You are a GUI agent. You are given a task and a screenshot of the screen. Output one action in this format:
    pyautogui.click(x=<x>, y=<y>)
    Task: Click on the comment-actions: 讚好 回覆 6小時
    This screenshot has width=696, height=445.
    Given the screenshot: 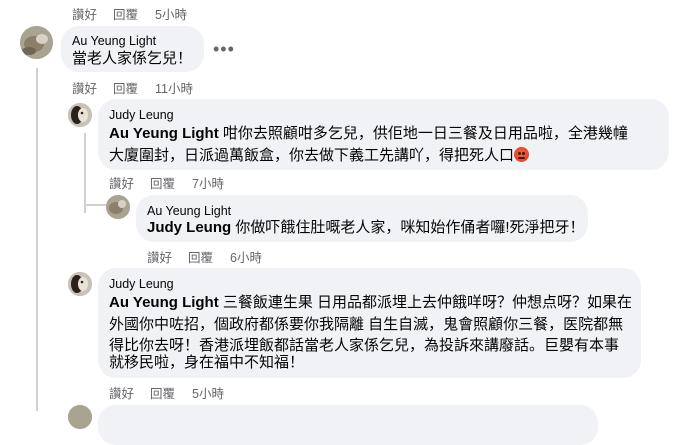 What is the action you would take?
    pyautogui.click(x=247, y=256)
    